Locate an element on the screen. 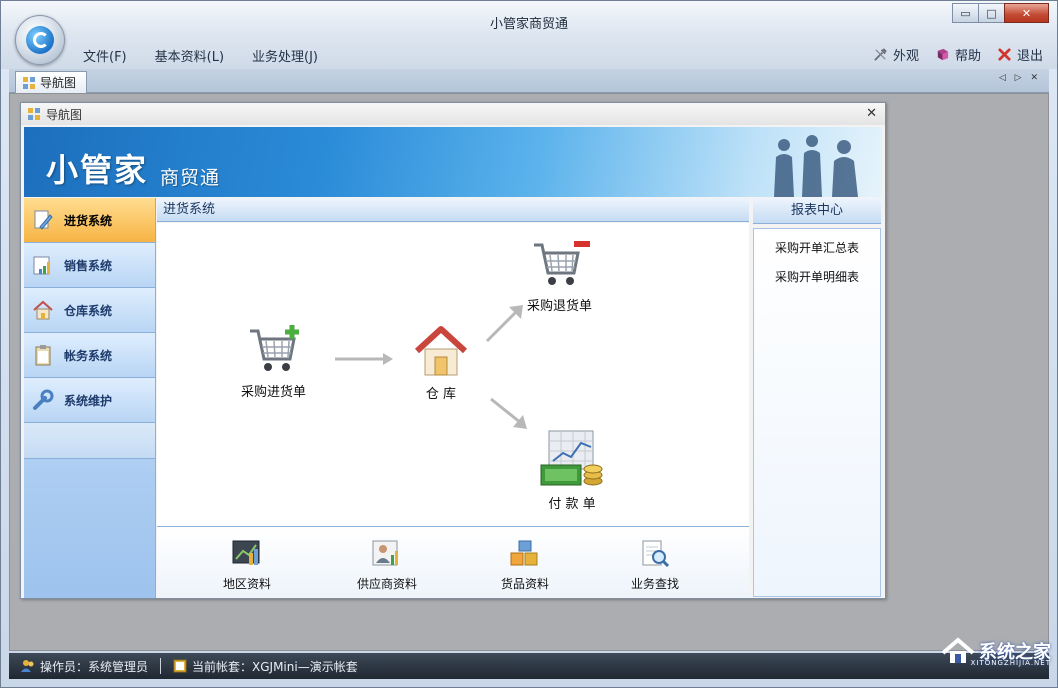 This screenshot has width=1058, height=688. operator-status: 操作员：系统管理员 is located at coordinates (84, 666).